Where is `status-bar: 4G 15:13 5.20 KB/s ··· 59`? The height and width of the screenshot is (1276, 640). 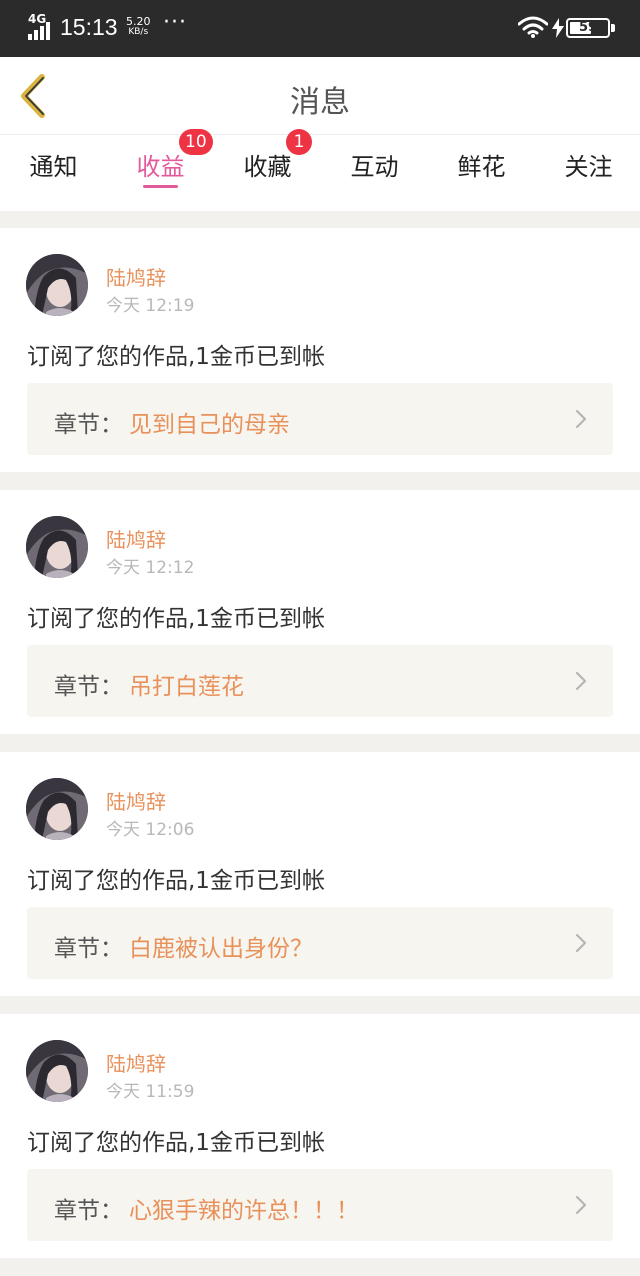
status-bar: 4G 15:13 5.20 KB/s ··· 59 is located at coordinates (320, 28).